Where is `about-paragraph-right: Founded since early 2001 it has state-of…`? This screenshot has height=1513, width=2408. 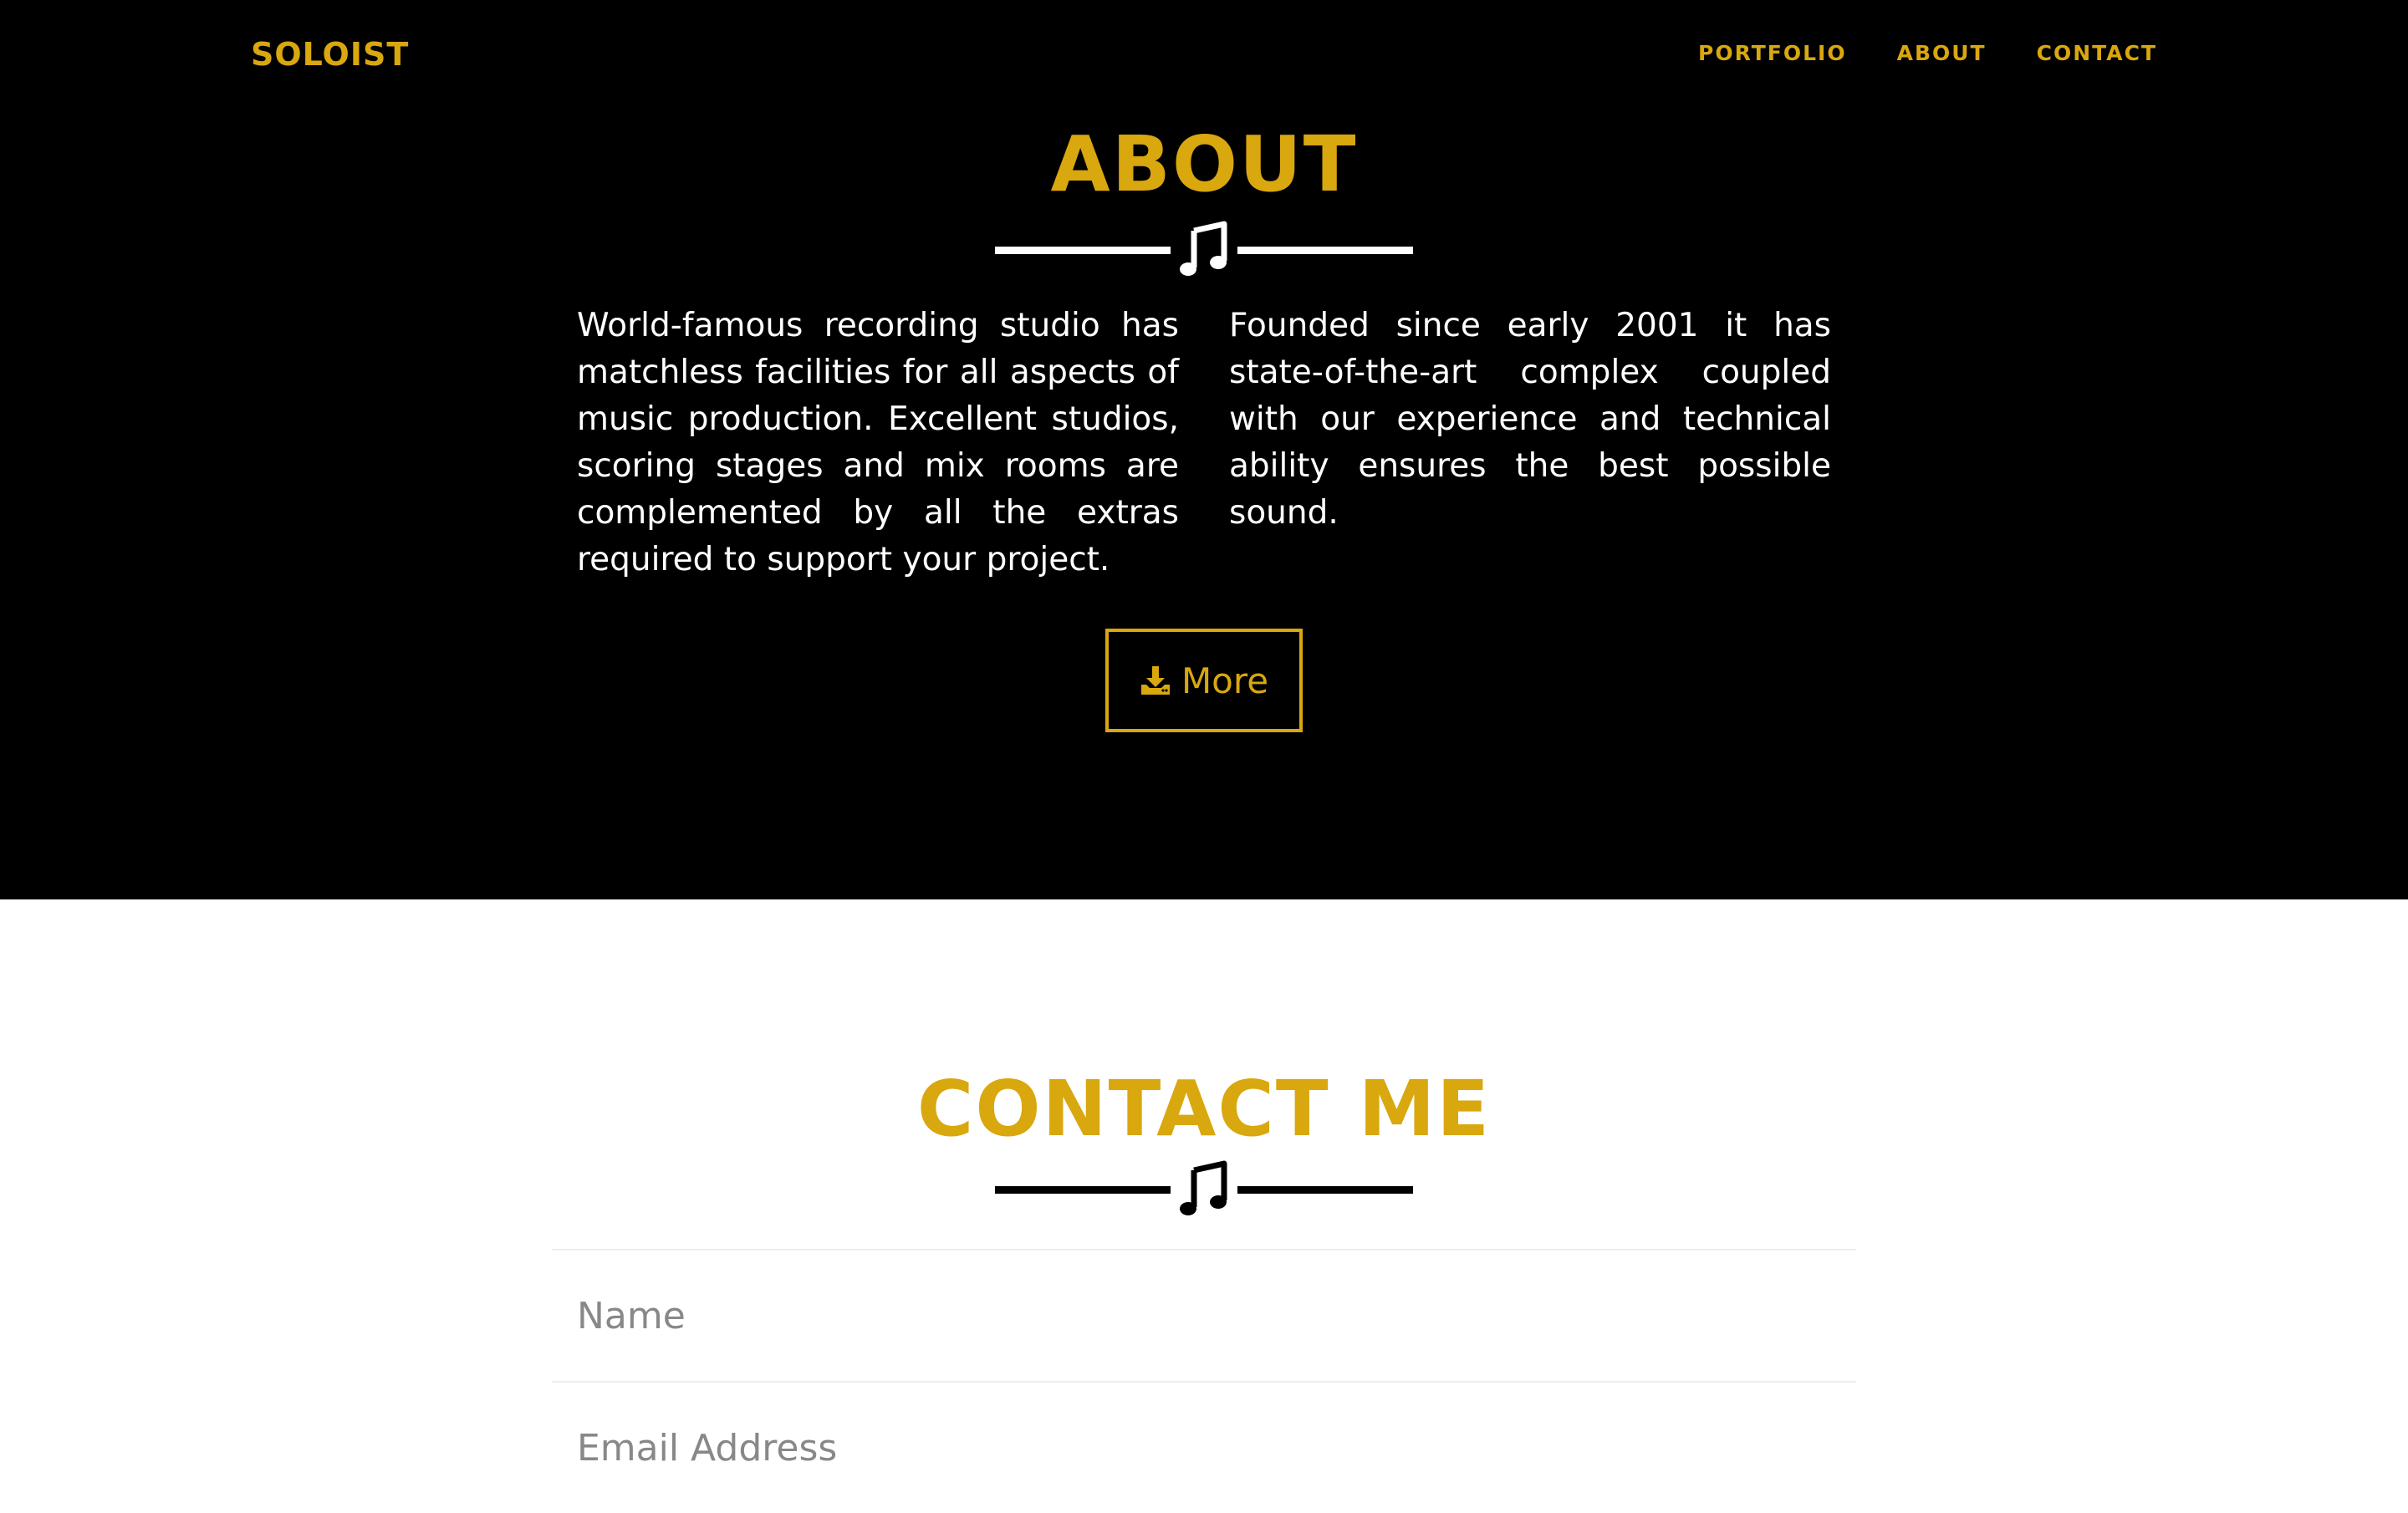
about-paragraph-right: Founded since early 2001 it has state-of… is located at coordinates (1530, 419).